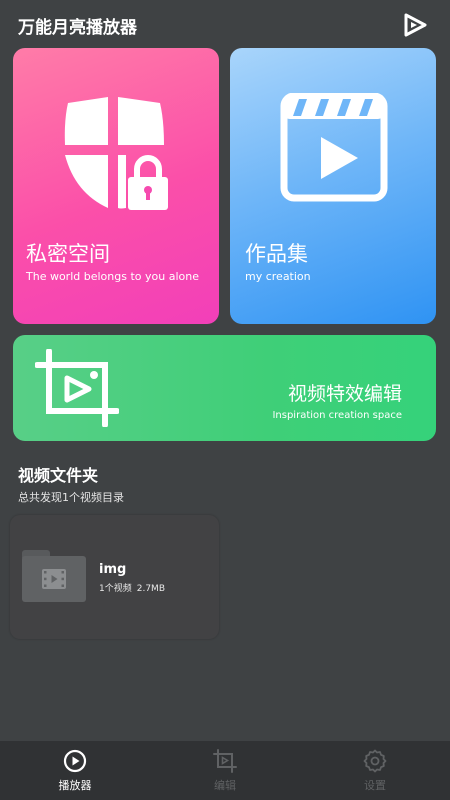 Image resolution: width=450 pixels, height=800 pixels. Describe the element at coordinates (334, 147) in the screenshot. I see `clapperboard-icon` at that location.